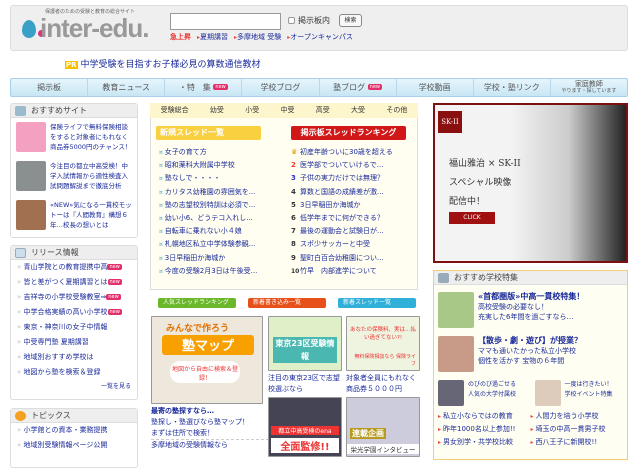 This screenshot has width=640, height=468. I want to click on building-icon, so click(443, 278).